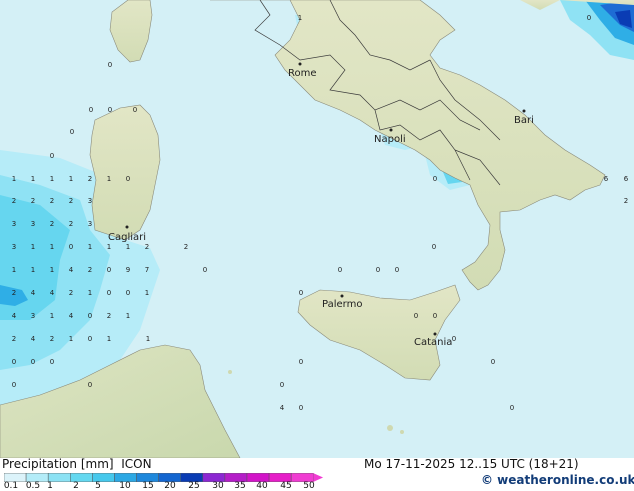  What do you see at coordinates (342, 304) in the screenshot?
I see `city-palermo: Palermo` at bounding box center [342, 304].